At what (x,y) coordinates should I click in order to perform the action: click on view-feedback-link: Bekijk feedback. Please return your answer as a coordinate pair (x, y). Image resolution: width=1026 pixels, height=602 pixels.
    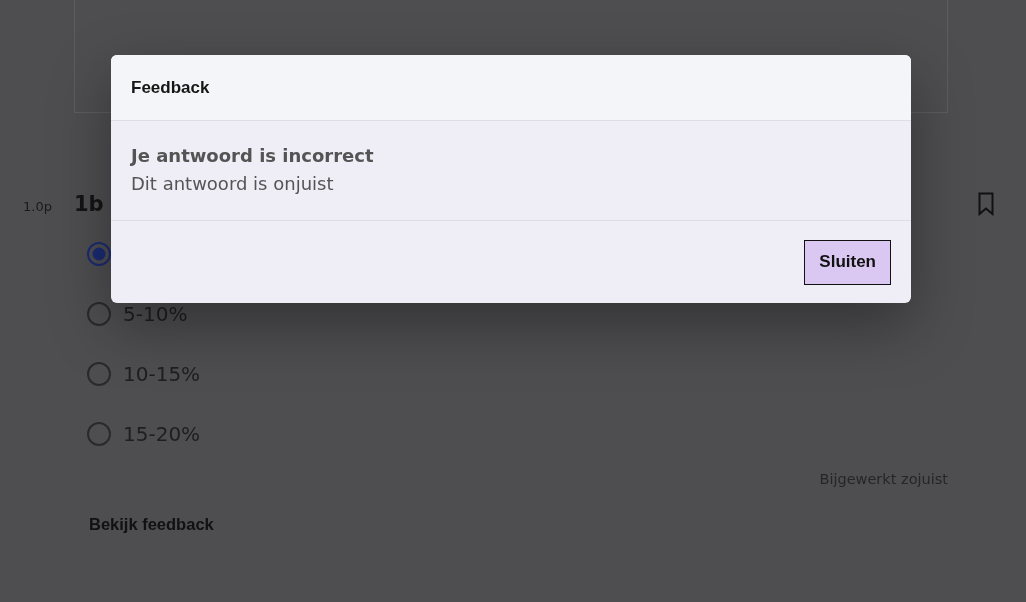
    Looking at the image, I should click on (151, 524).